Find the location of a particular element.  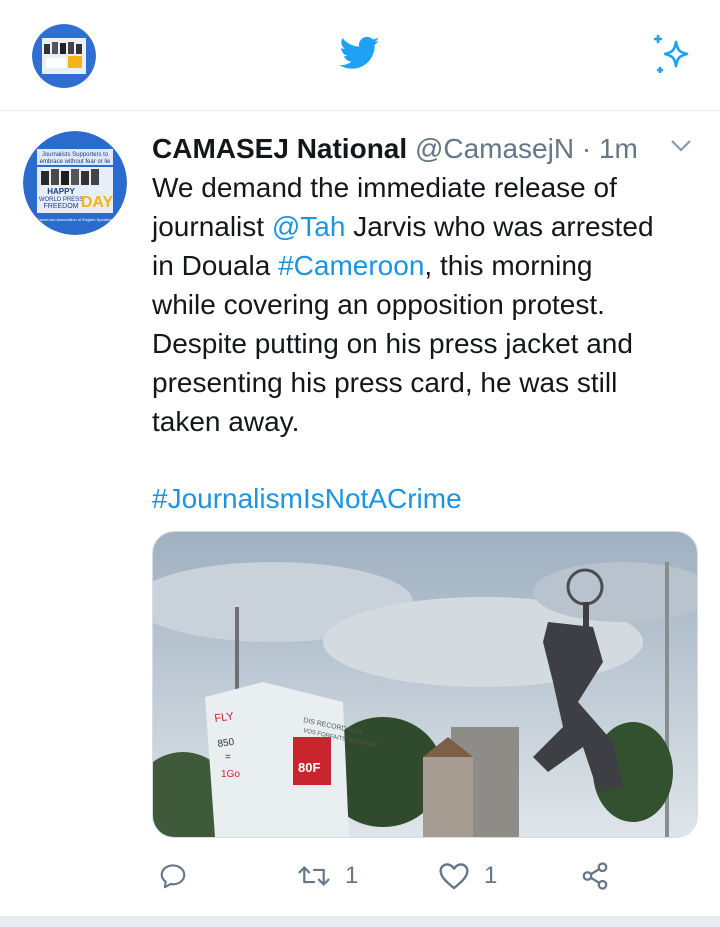

text-segment: in Douala is located at coordinates (215, 265).